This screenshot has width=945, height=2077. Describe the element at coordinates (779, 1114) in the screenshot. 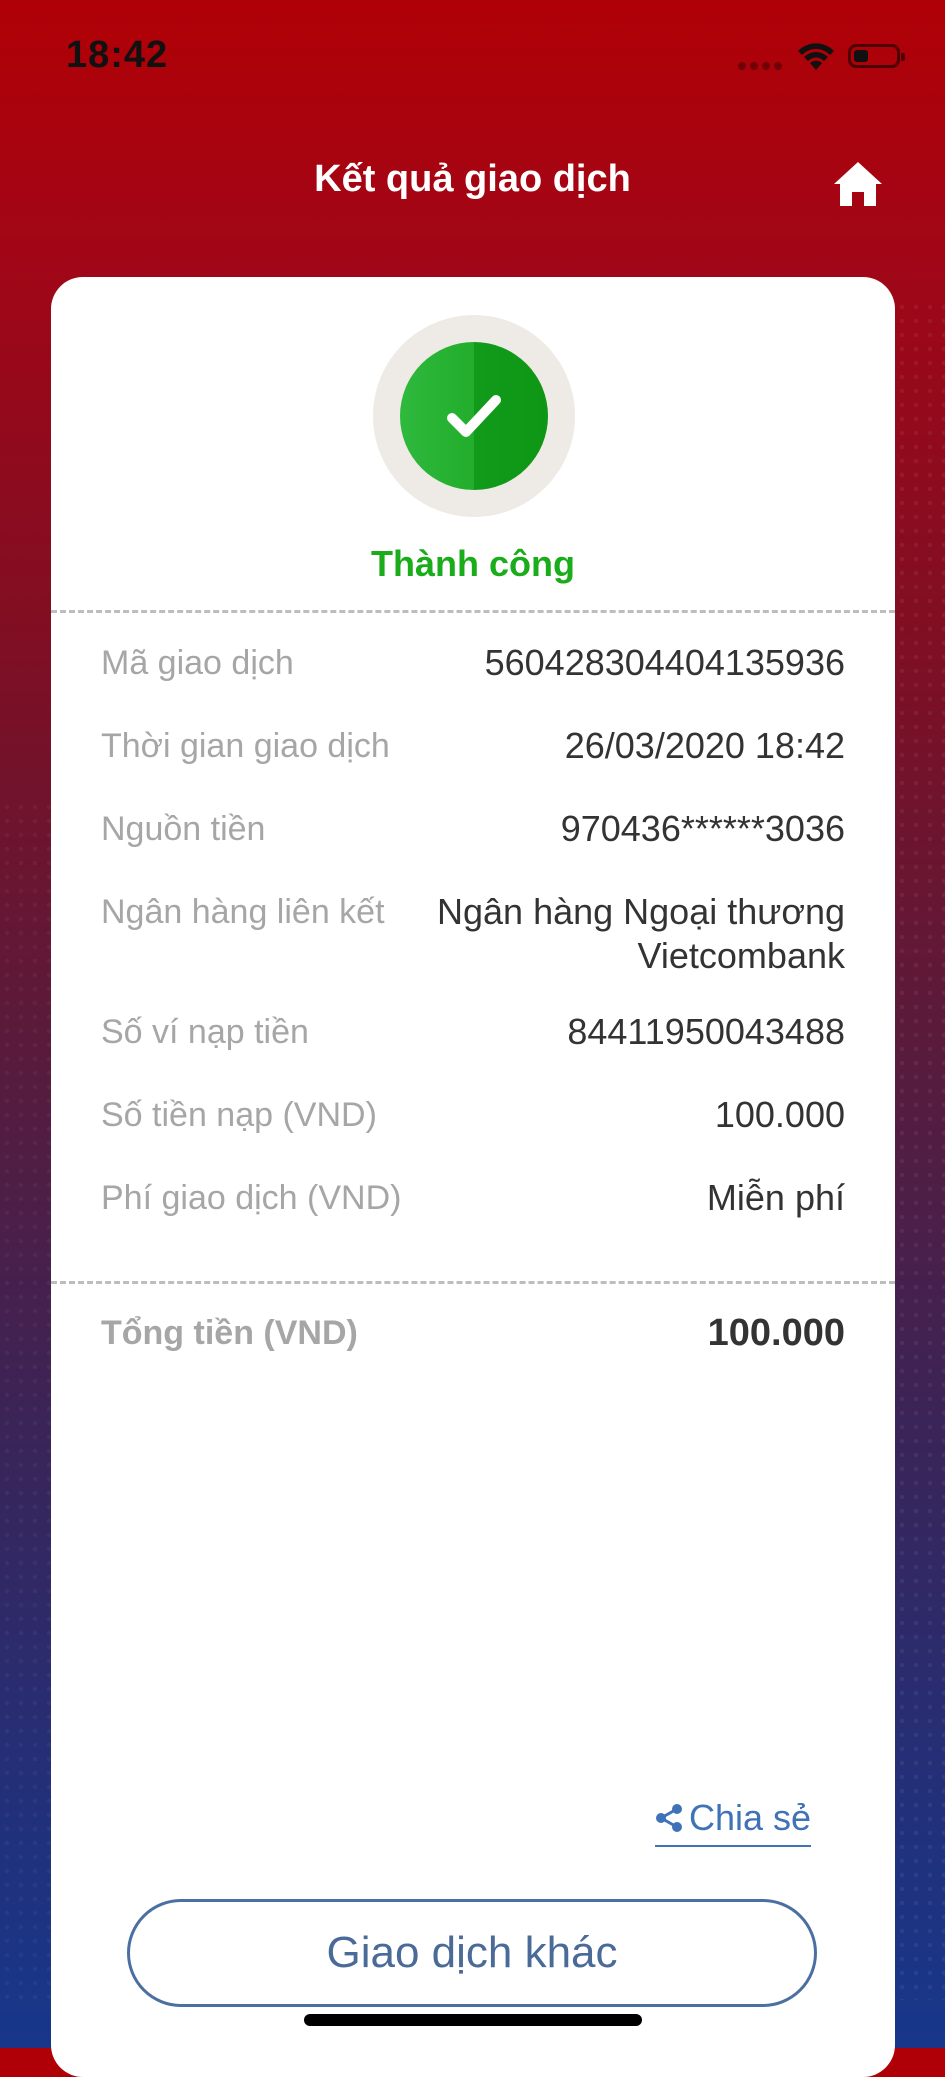

I see `detail-value: 100.000` at that location.